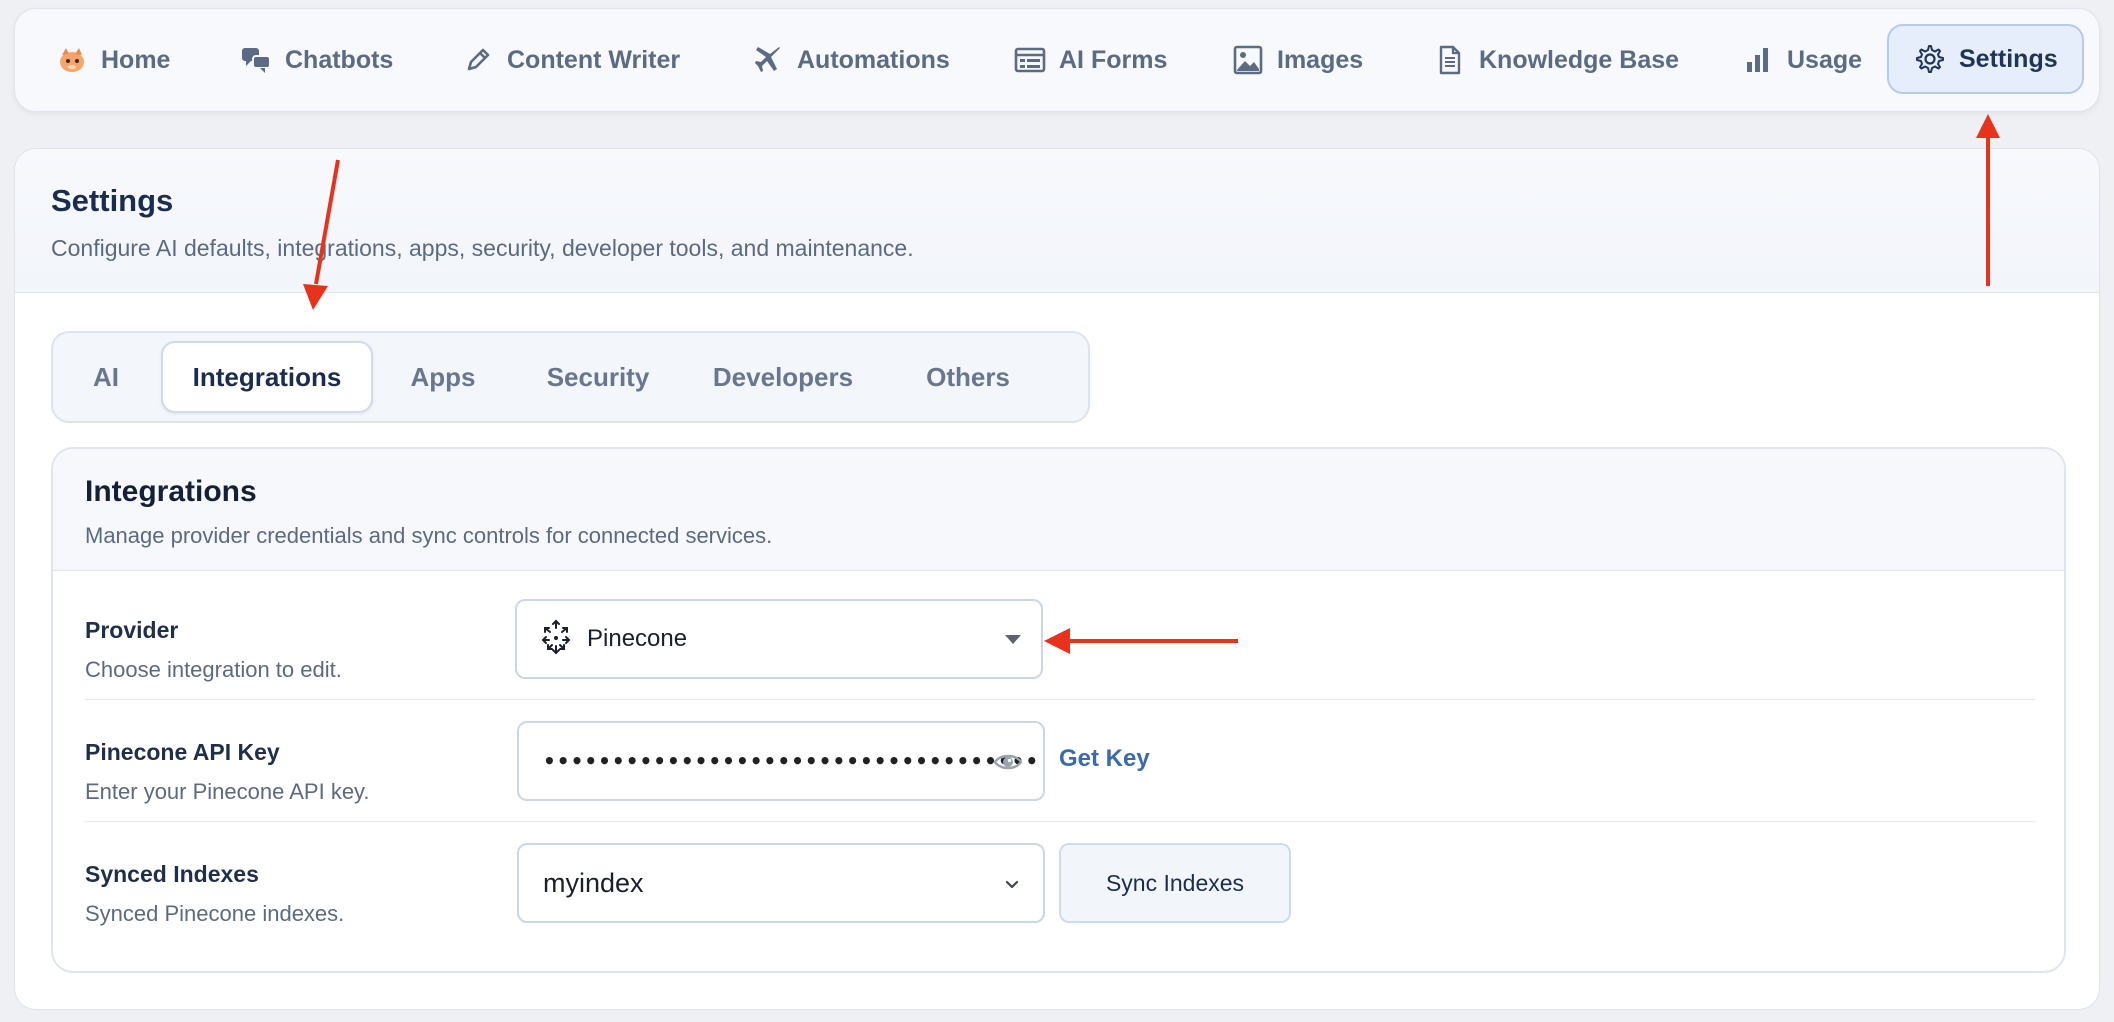 The image size is (2114, 1022). I want to click on synced-indexes-help: Synced Pinecone indexes., so click(215, 913).